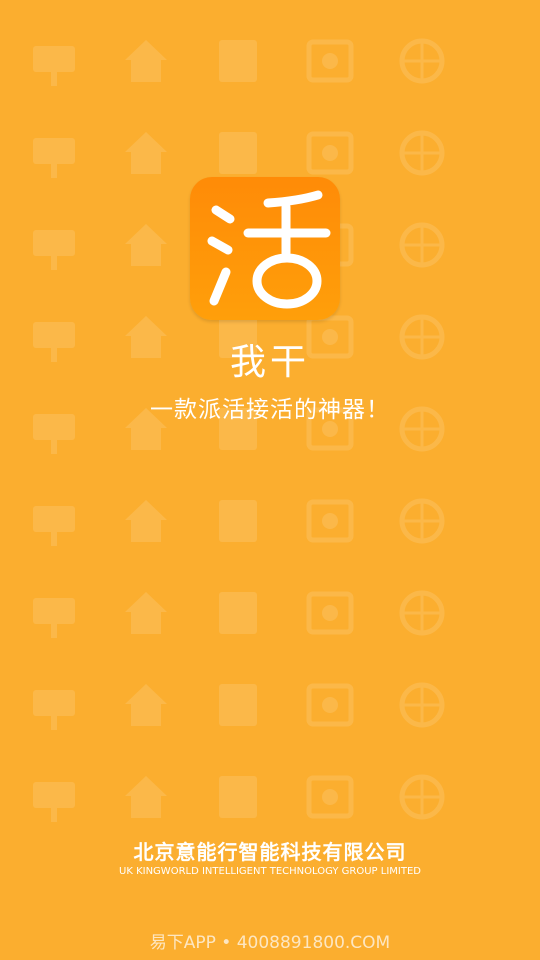  Describe the element at coordinates (330, 797) in the screenshot. I see `lab-flask-icon` at that location.